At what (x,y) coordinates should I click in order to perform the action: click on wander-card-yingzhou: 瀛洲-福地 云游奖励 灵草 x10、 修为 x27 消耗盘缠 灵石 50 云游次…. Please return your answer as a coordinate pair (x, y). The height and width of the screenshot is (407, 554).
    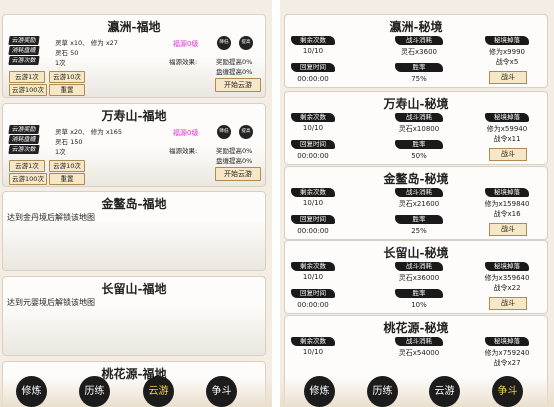
    Looking at the image, I should click on (134, 56).